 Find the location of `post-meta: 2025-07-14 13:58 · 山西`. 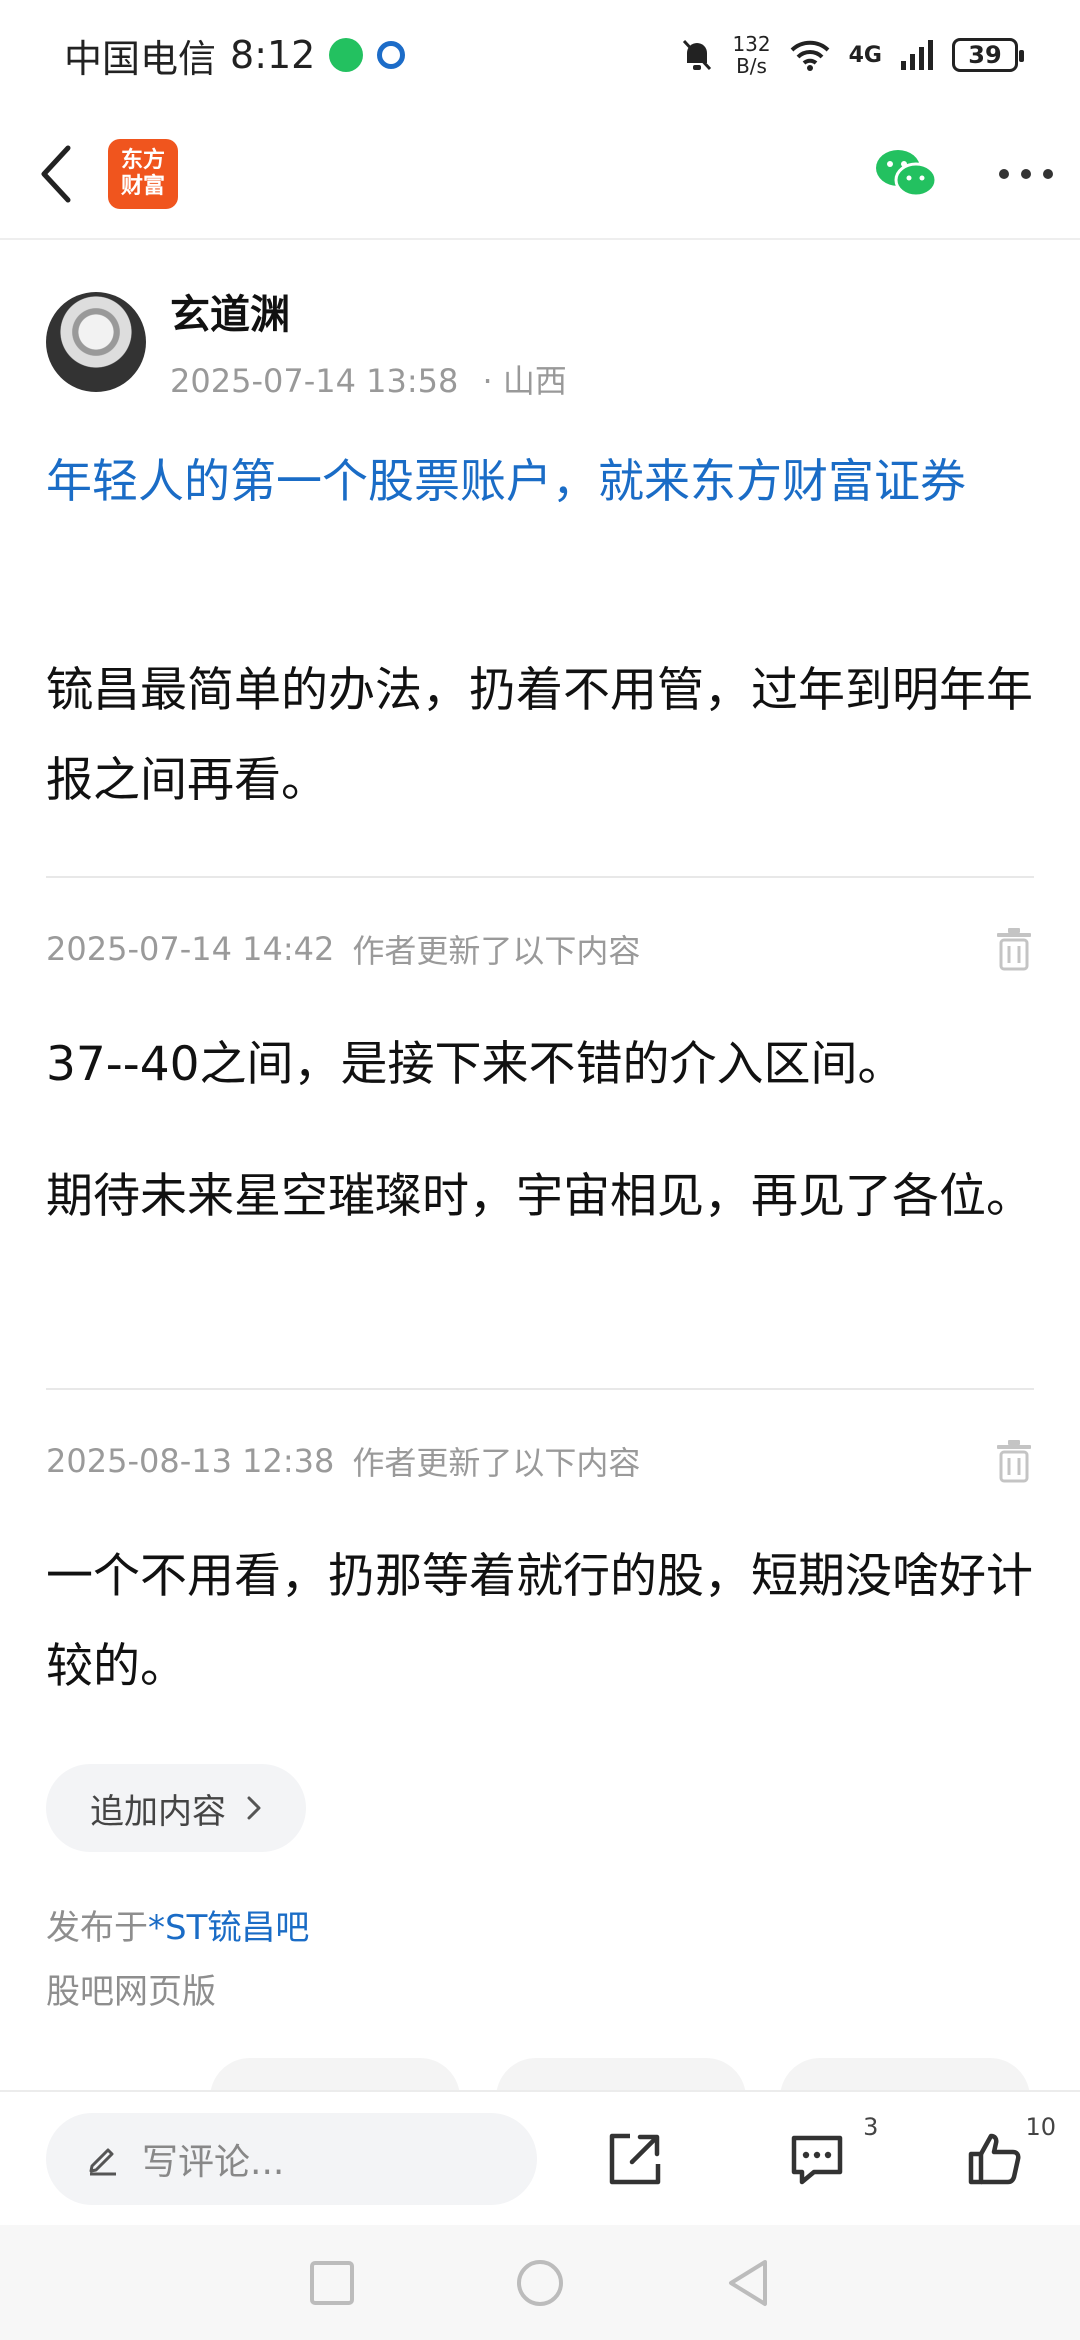

post-meta: 2025-07-14 13:58 · 山西 is located at coordinates (368, 379).